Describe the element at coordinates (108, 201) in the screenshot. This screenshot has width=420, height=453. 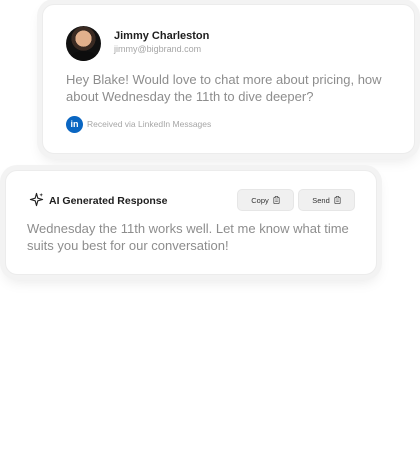
I see `response-title: AI Generated Response` at that location.